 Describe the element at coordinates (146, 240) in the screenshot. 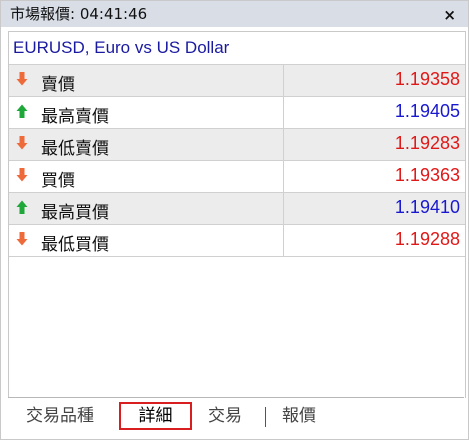

I see `quote-name-cell: 最低買價` at that location.